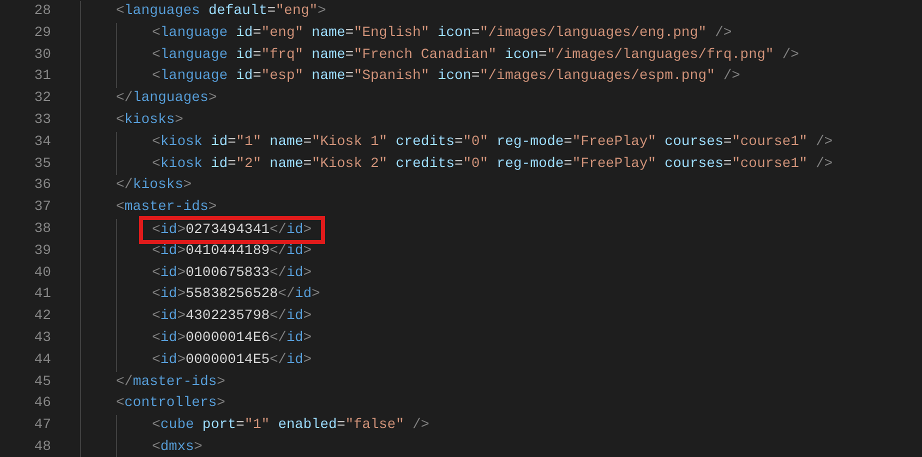 Image resolution: width=922 pixels, height=457 pixels. Describe the element at coordinates (42, 447) in the screenshot. I see `line-number: 48` at that location.